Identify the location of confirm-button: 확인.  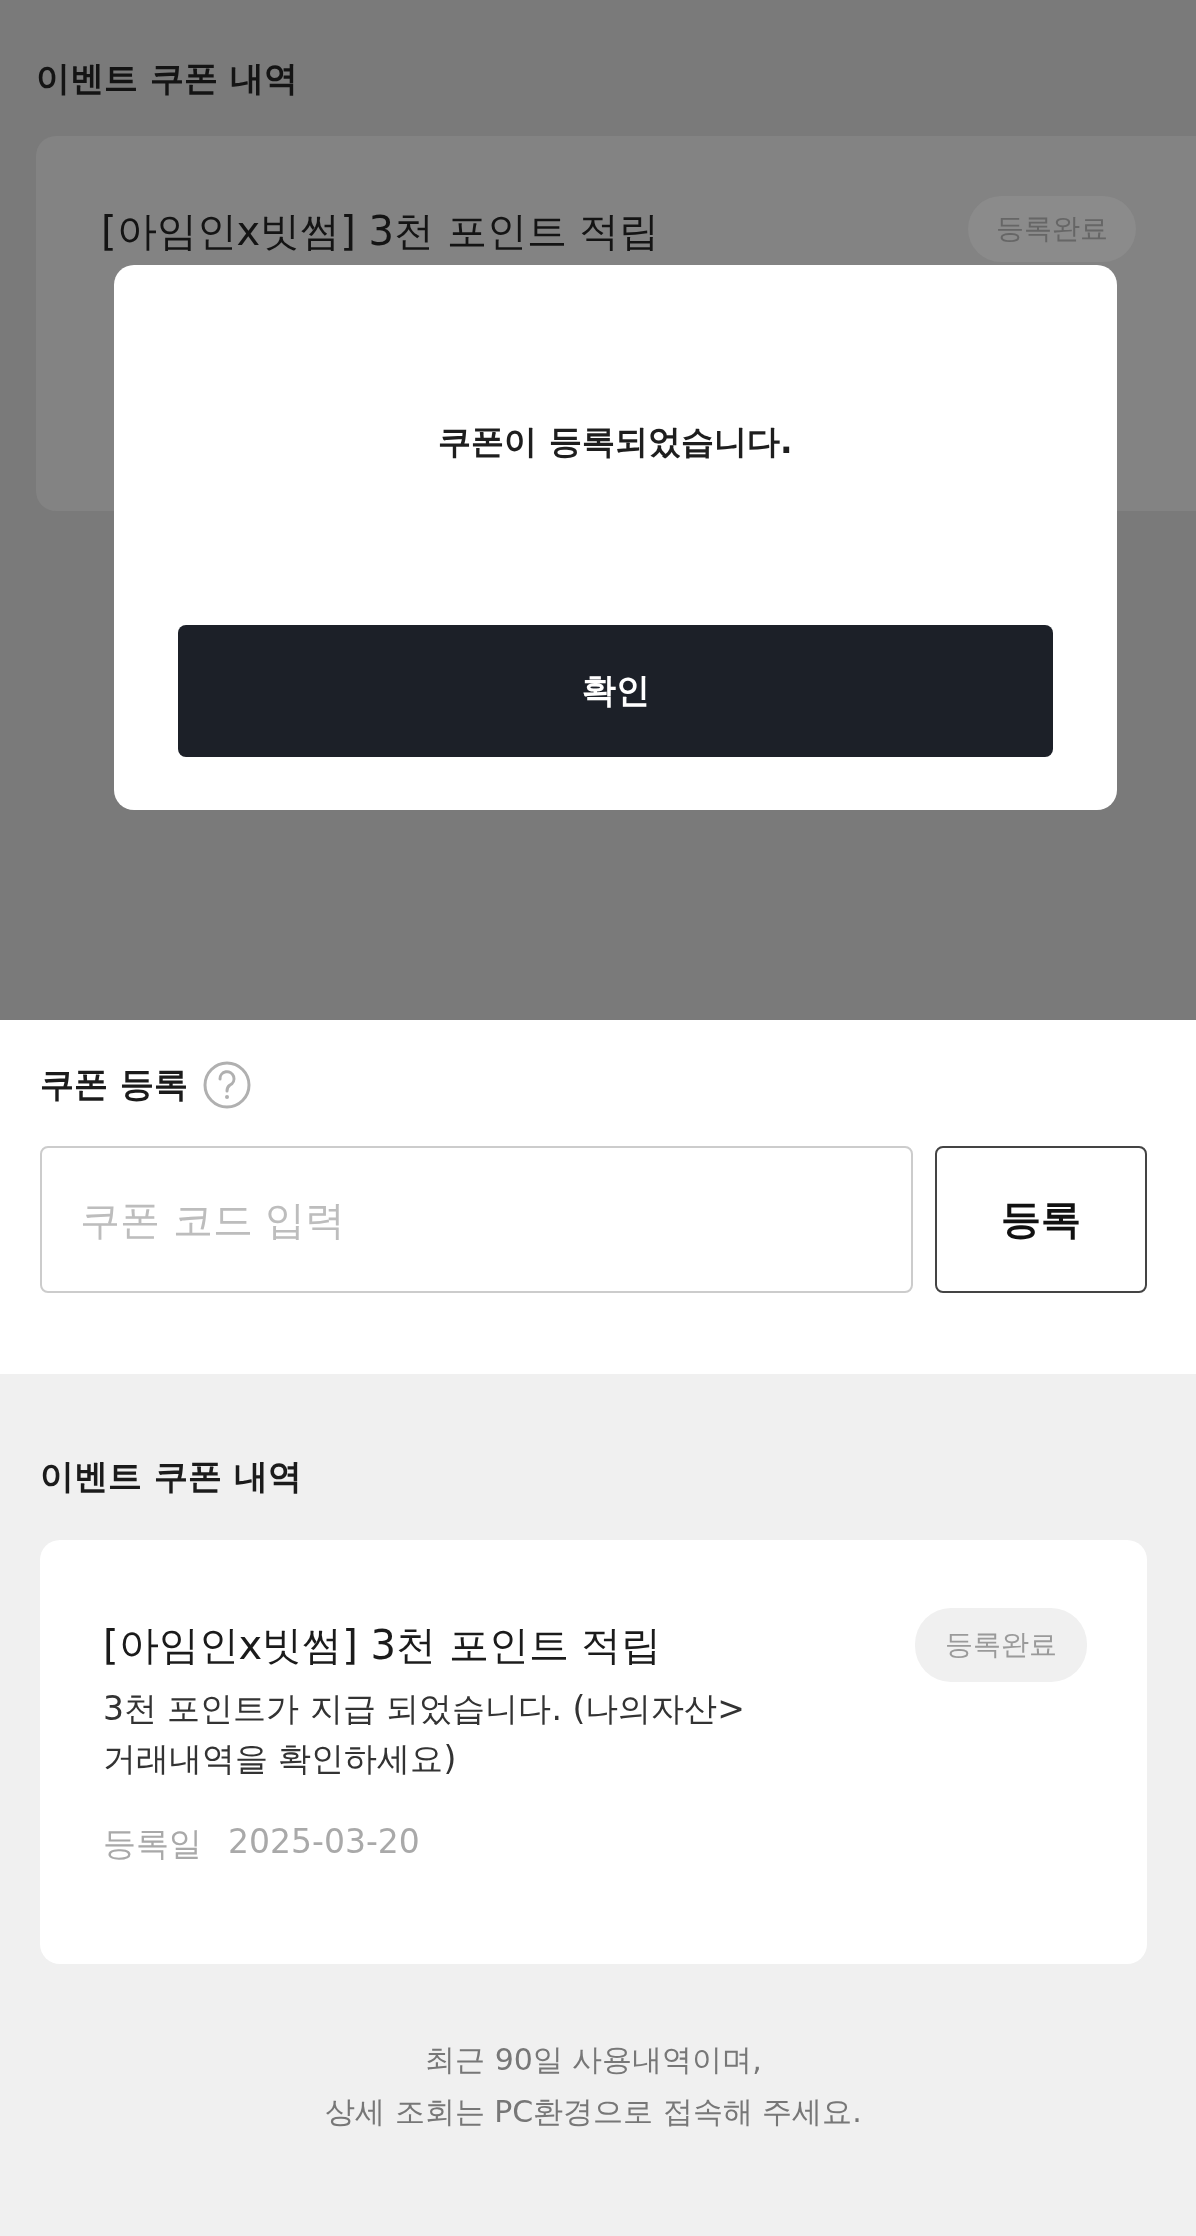
(615, 691).